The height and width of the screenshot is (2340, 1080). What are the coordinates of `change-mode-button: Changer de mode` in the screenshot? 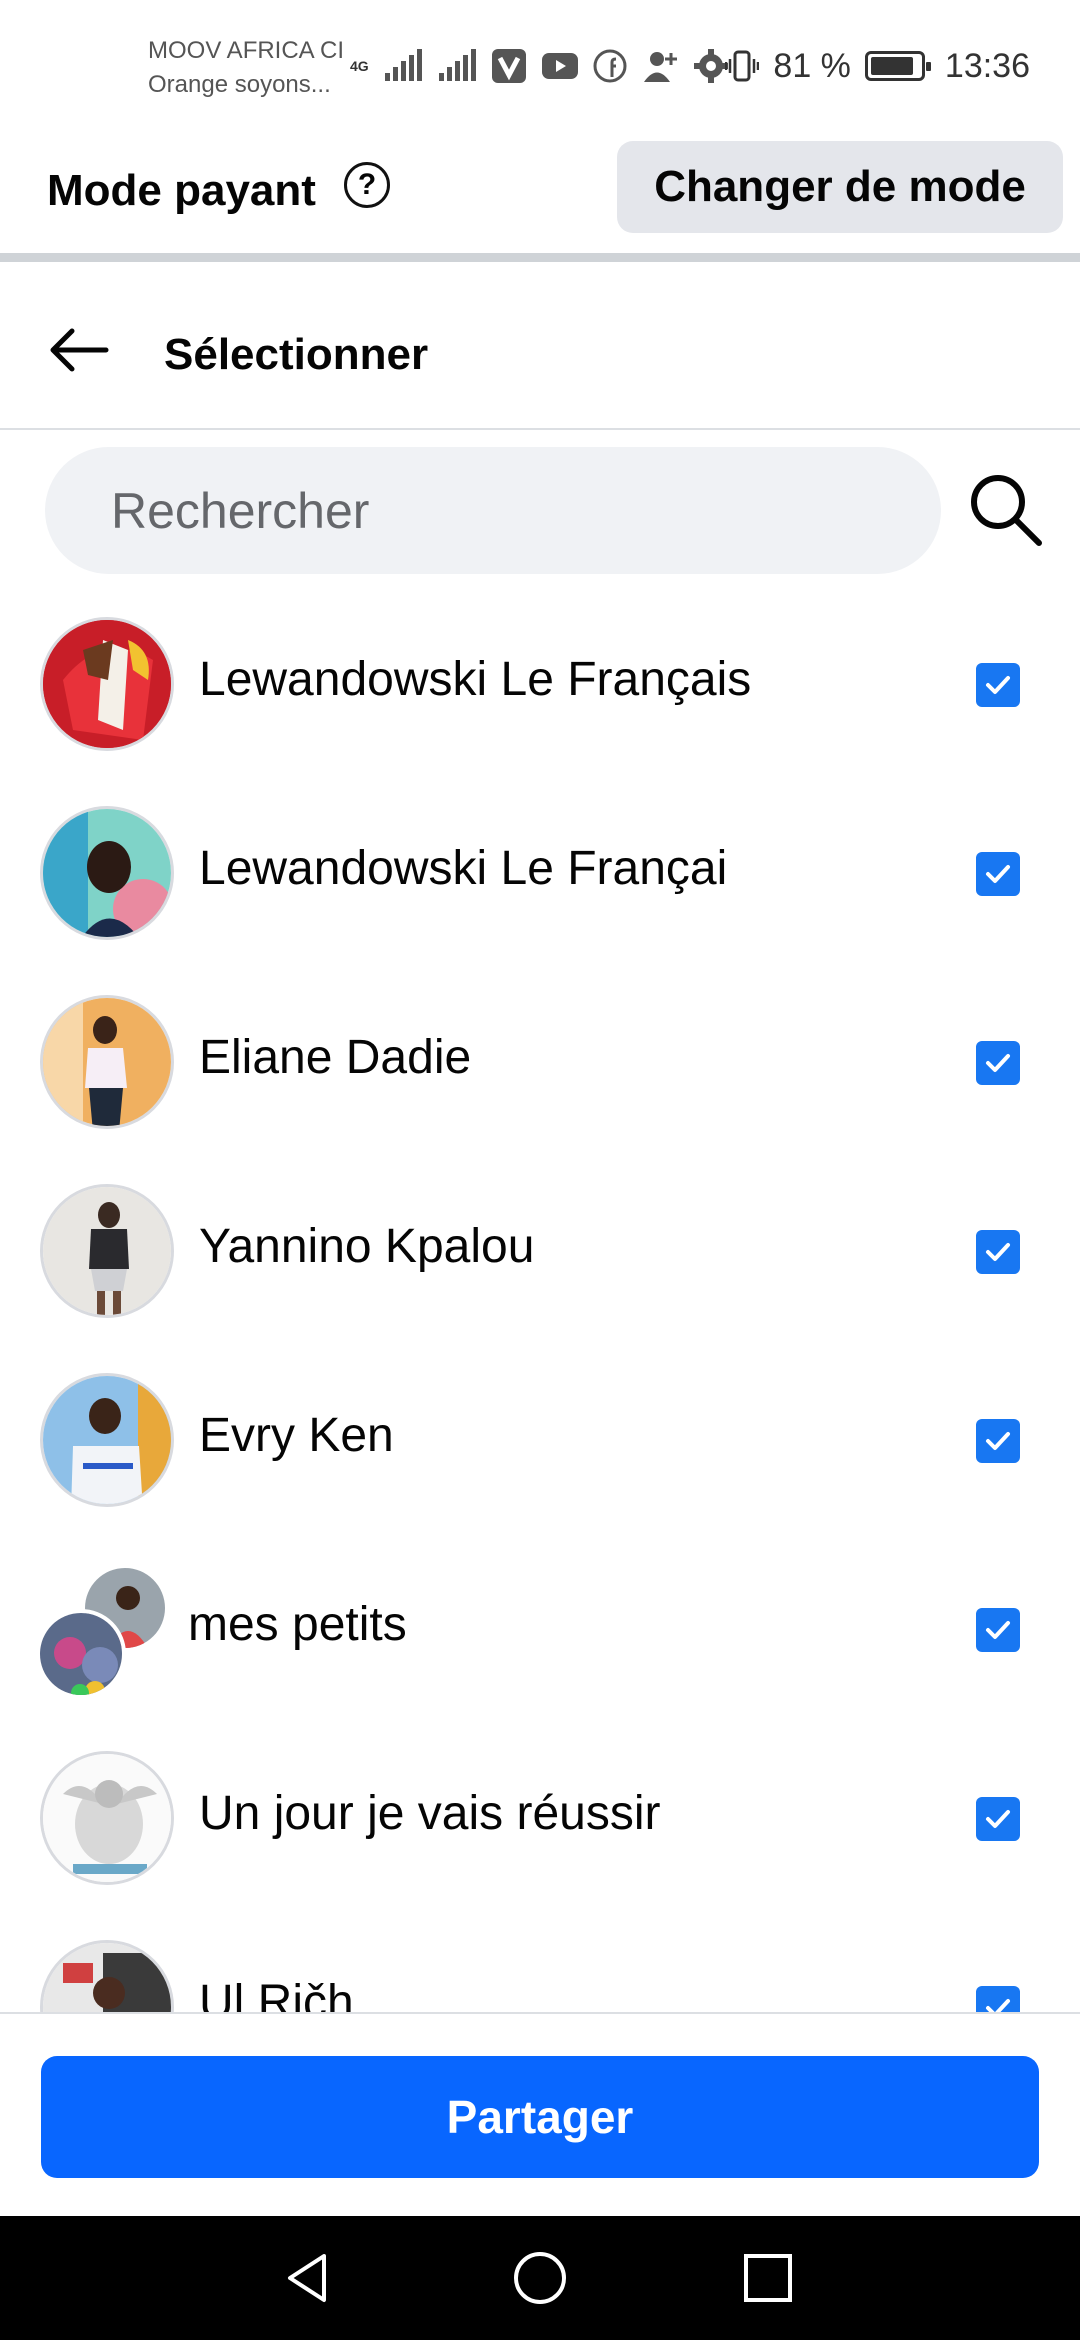 It's located at (840, 187).